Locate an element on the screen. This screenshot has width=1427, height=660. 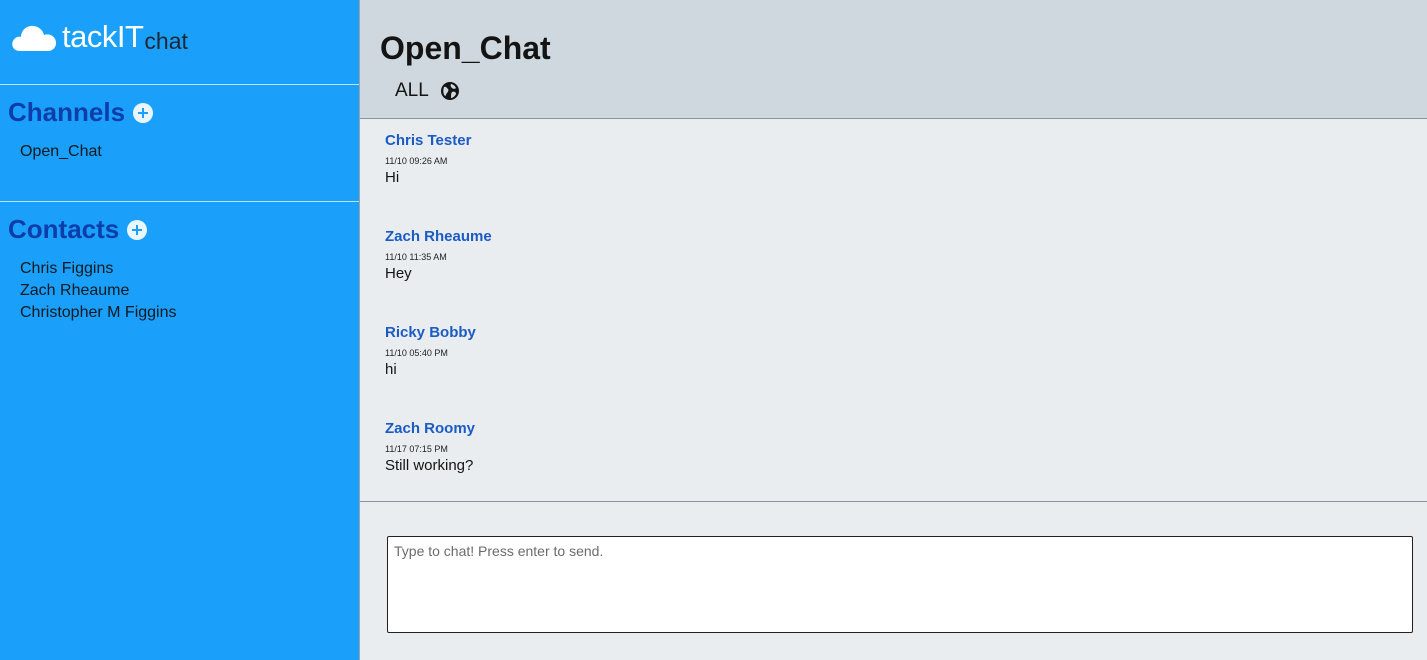
message-author: Zach Roomy is located at coordinates (430, 429).